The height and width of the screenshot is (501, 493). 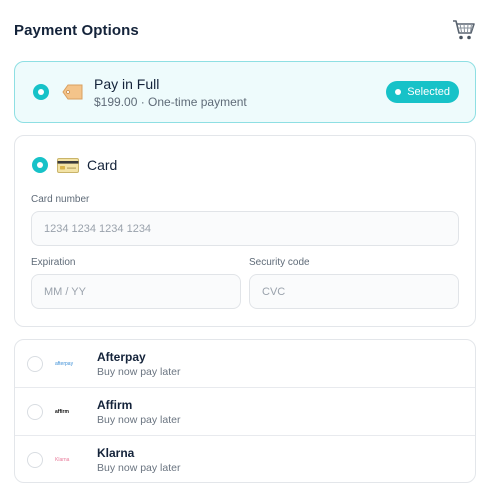 I want to click on page-title: Payment Options, so click(x=76, y=30).